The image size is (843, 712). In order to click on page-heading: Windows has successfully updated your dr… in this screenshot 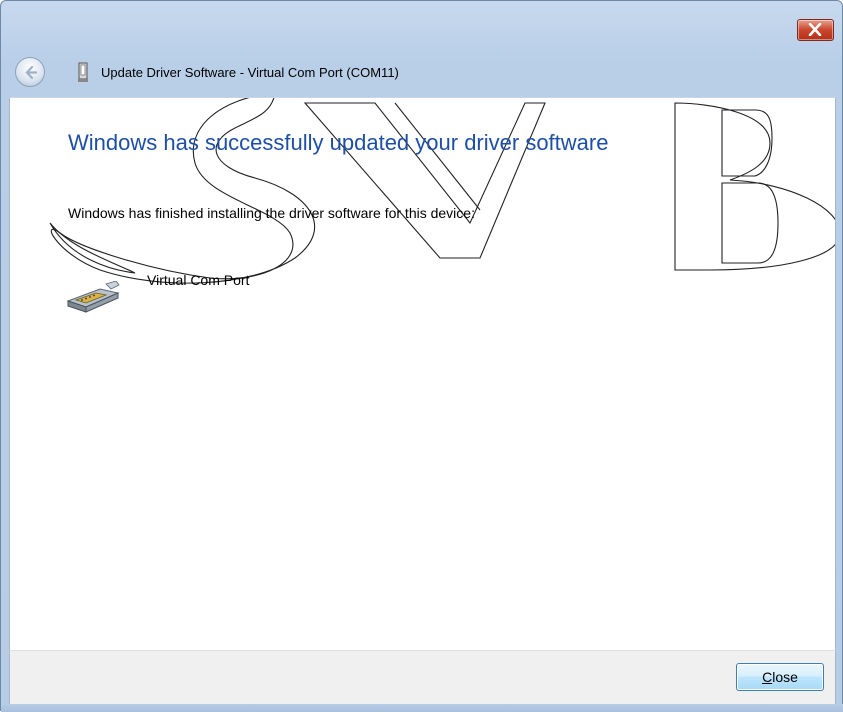, I will do `click(338, 142)`.